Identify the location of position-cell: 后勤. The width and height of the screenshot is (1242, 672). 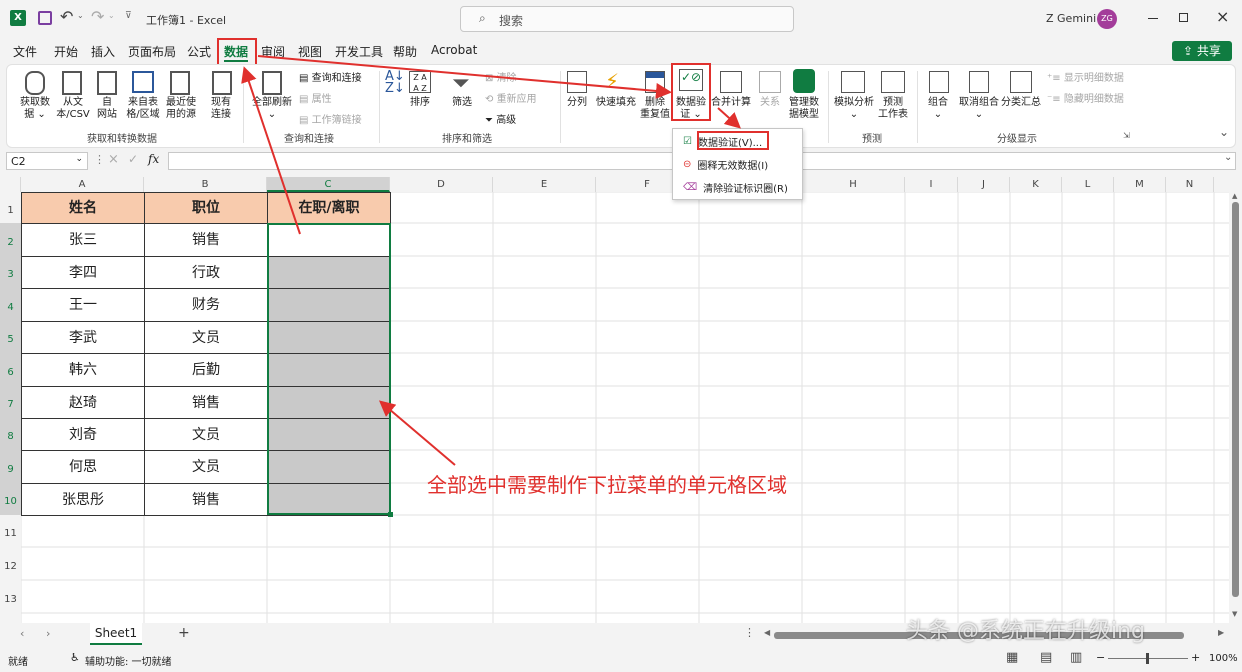
(206, 370).